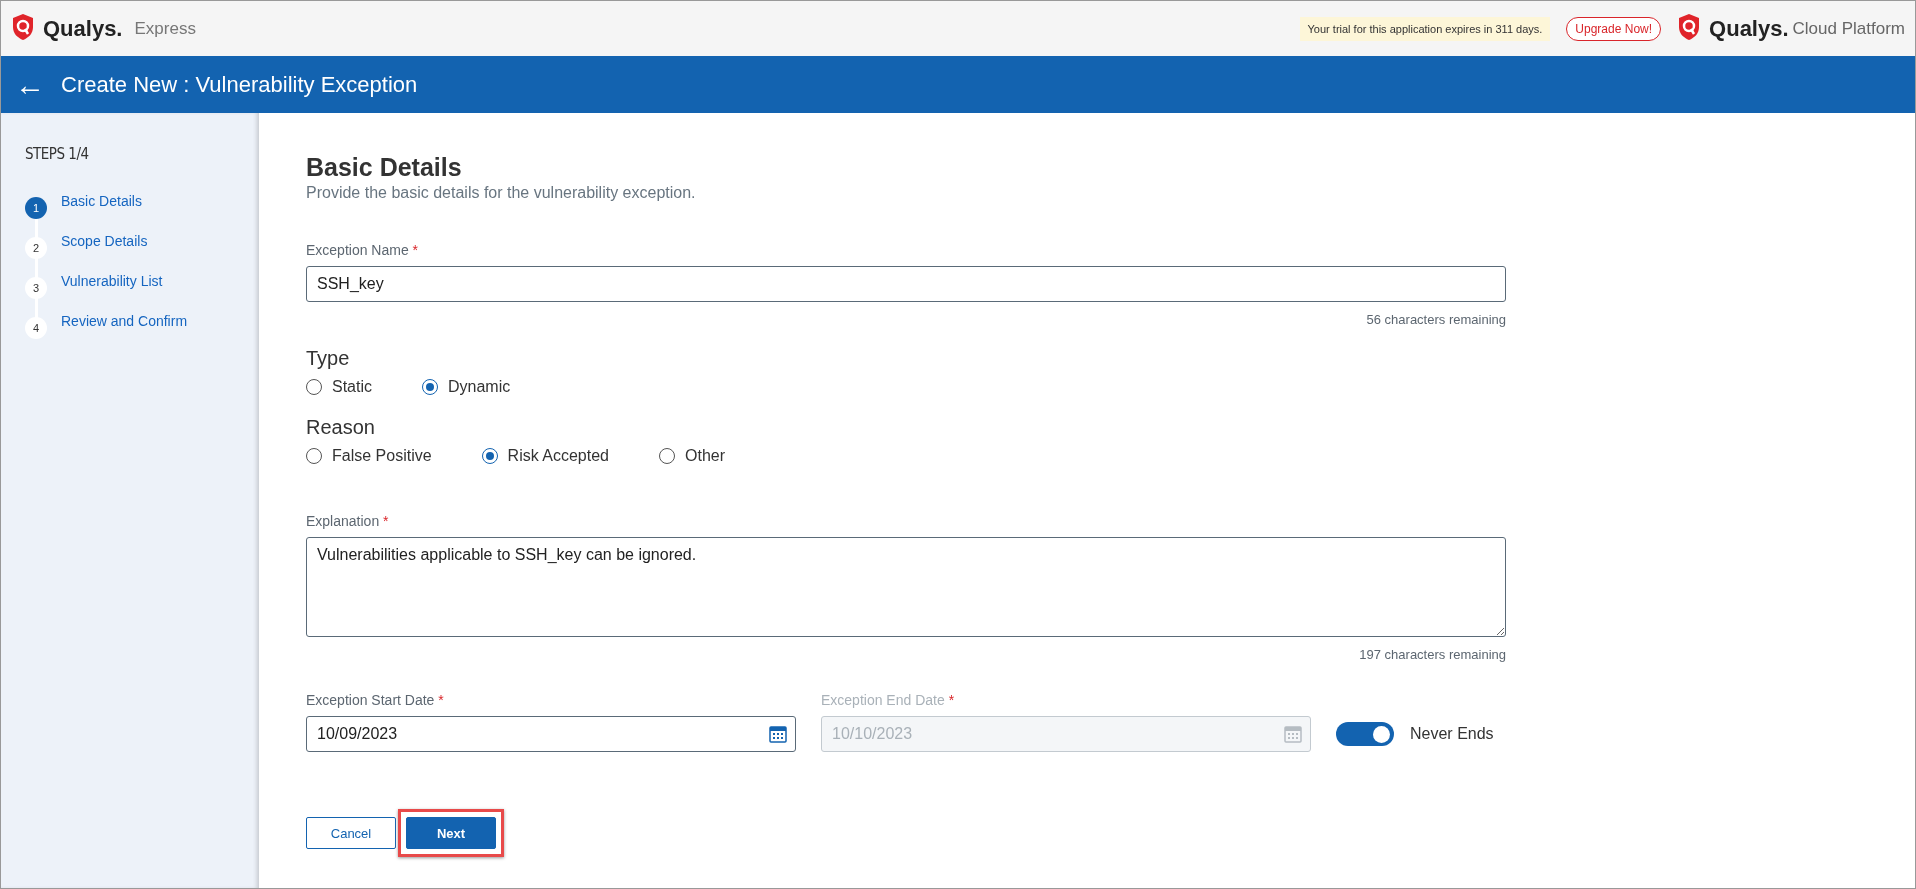 This screenshot has width=1916, height=889. I want to click on cancel-button: Cancel, so click(351, 833).